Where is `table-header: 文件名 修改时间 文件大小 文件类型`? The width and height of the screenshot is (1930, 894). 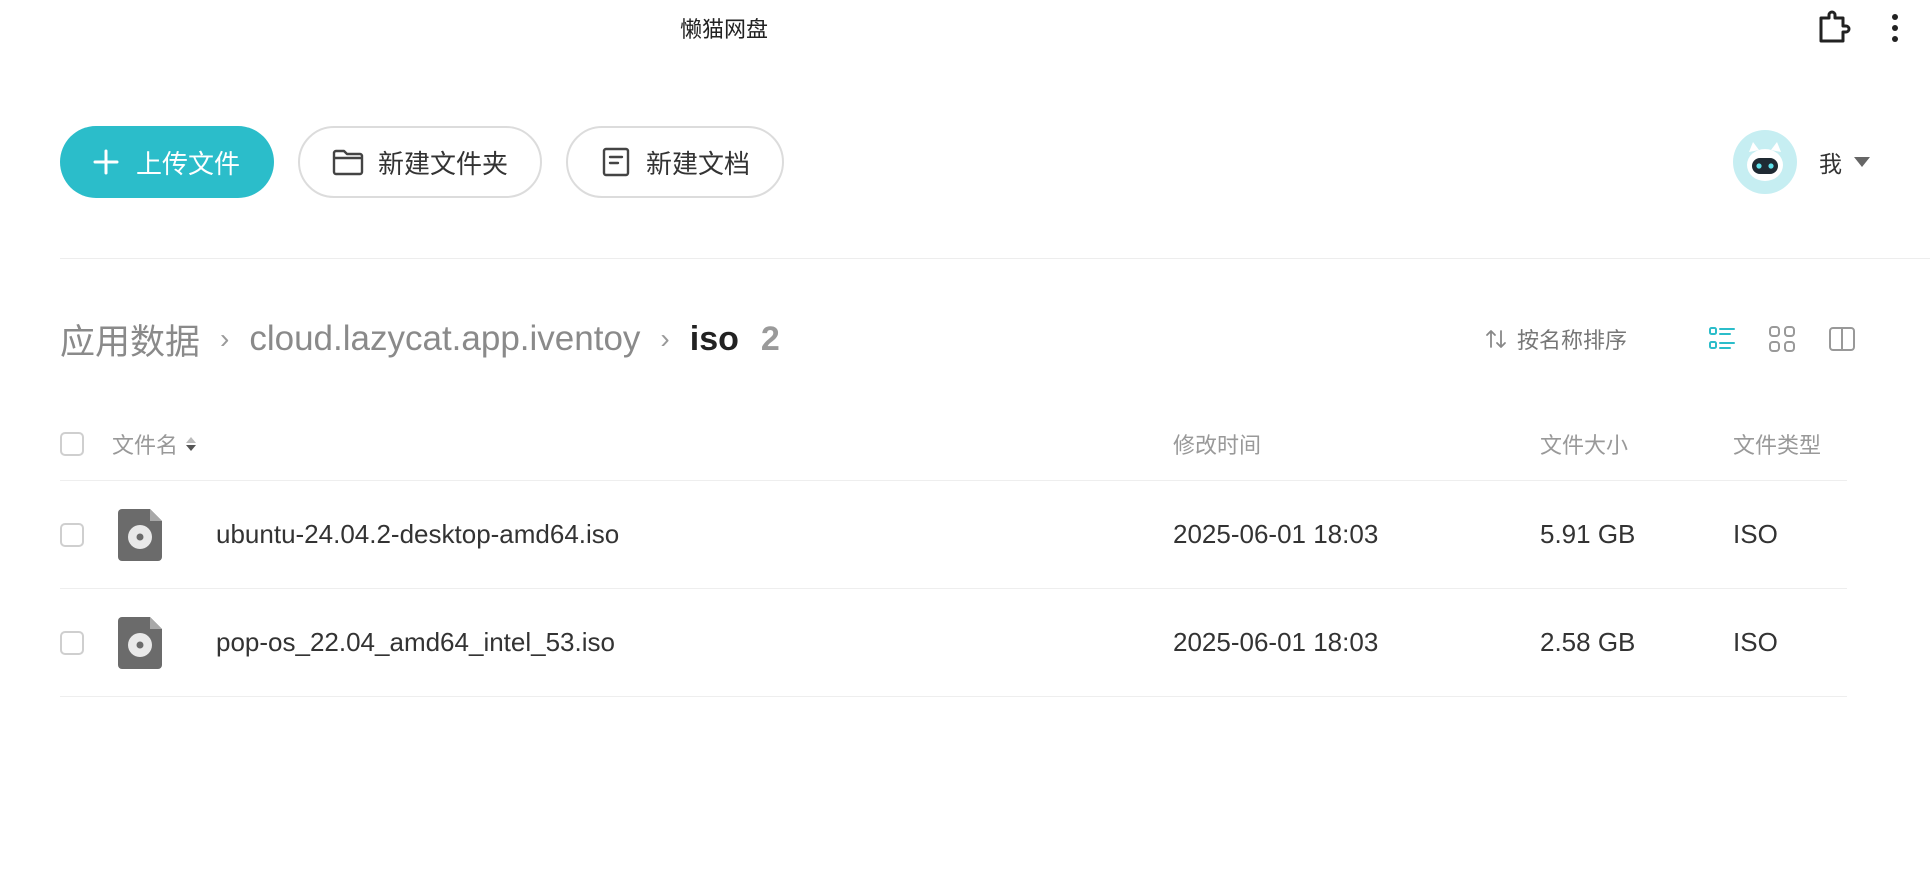 table-header: 文件名 修改时间 文件大小 文件类型 is located at coordinates (953, 444).